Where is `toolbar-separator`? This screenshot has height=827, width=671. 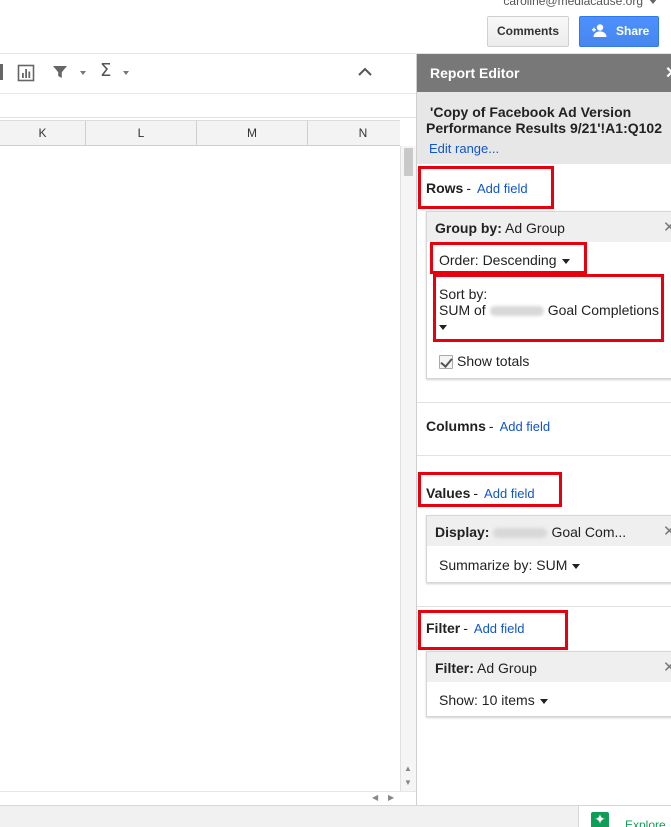 toolbar-separator is located at coordinates (1, 72).